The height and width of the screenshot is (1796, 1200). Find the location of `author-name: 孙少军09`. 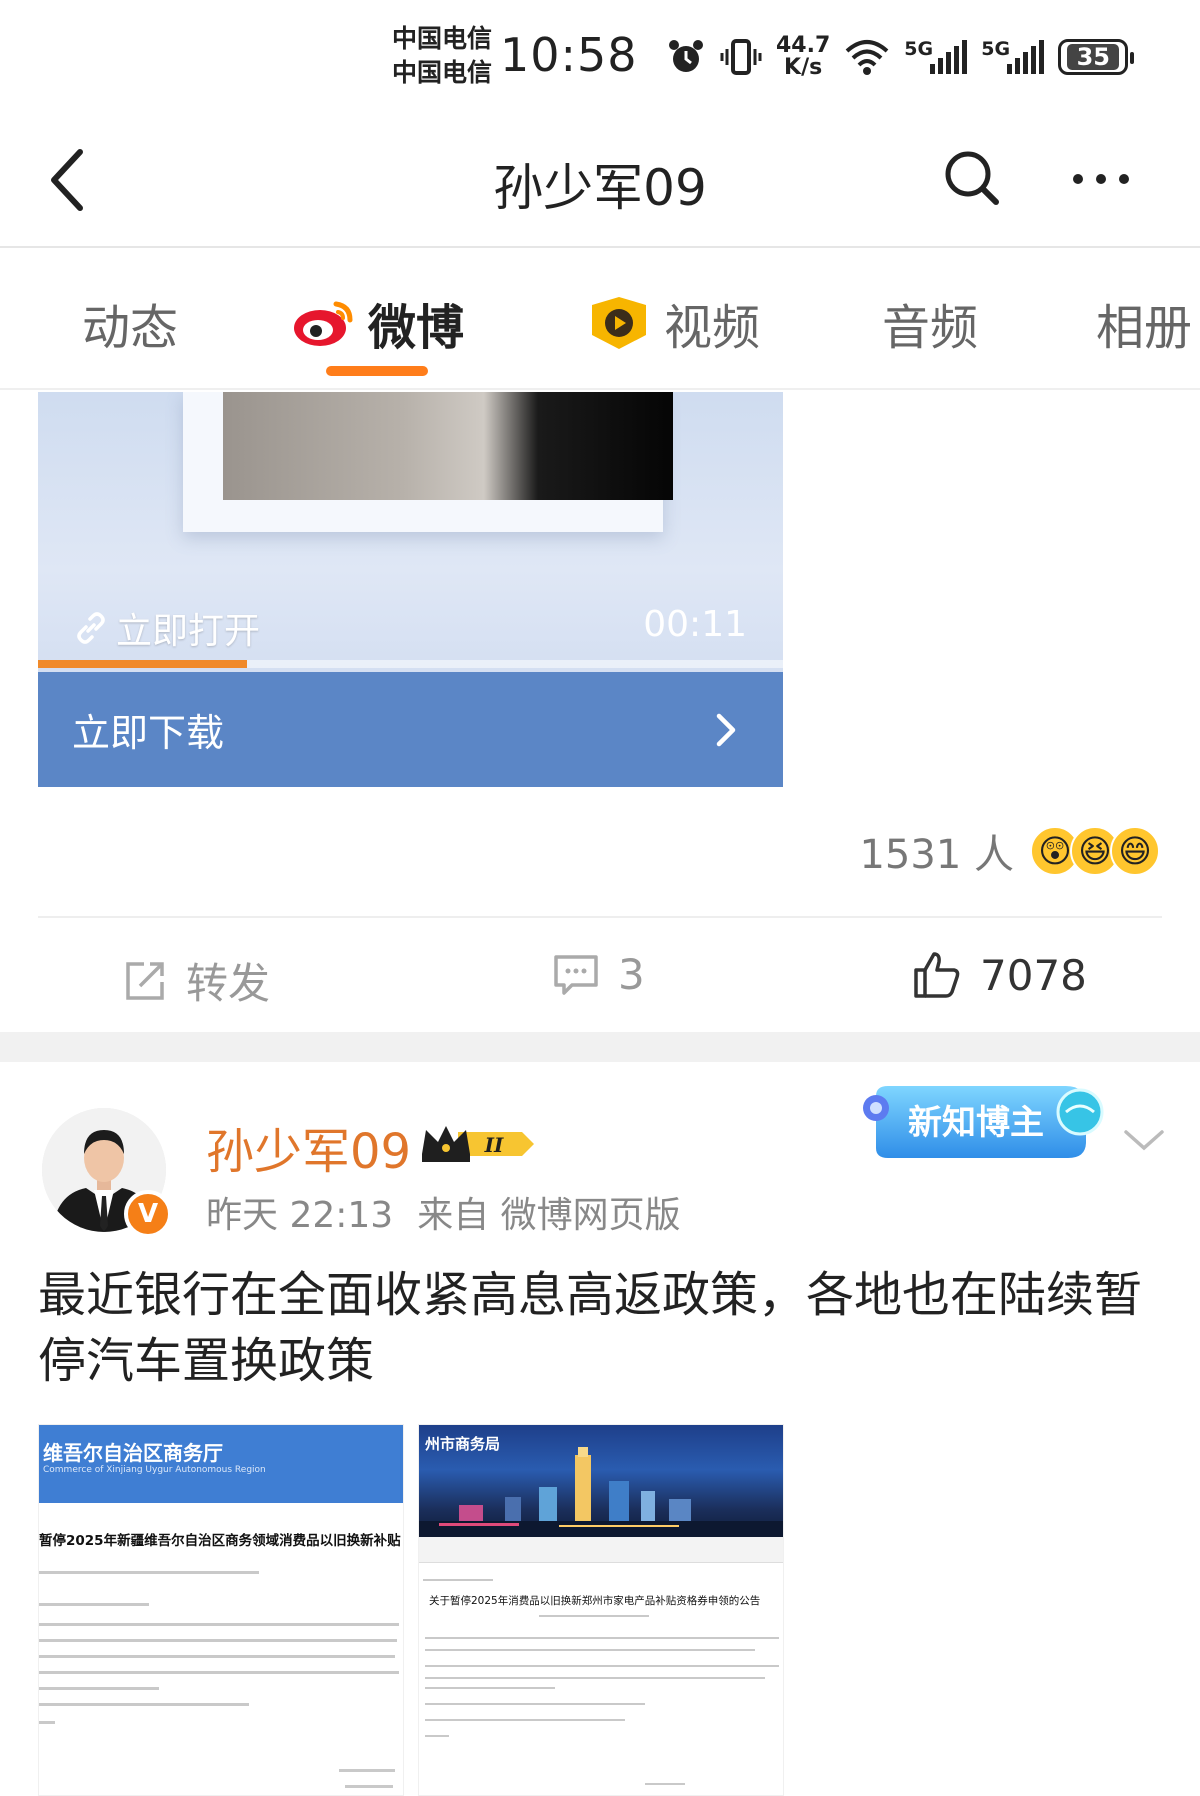

author-name: 孙少军09 is located at coordinates (308, 1147).